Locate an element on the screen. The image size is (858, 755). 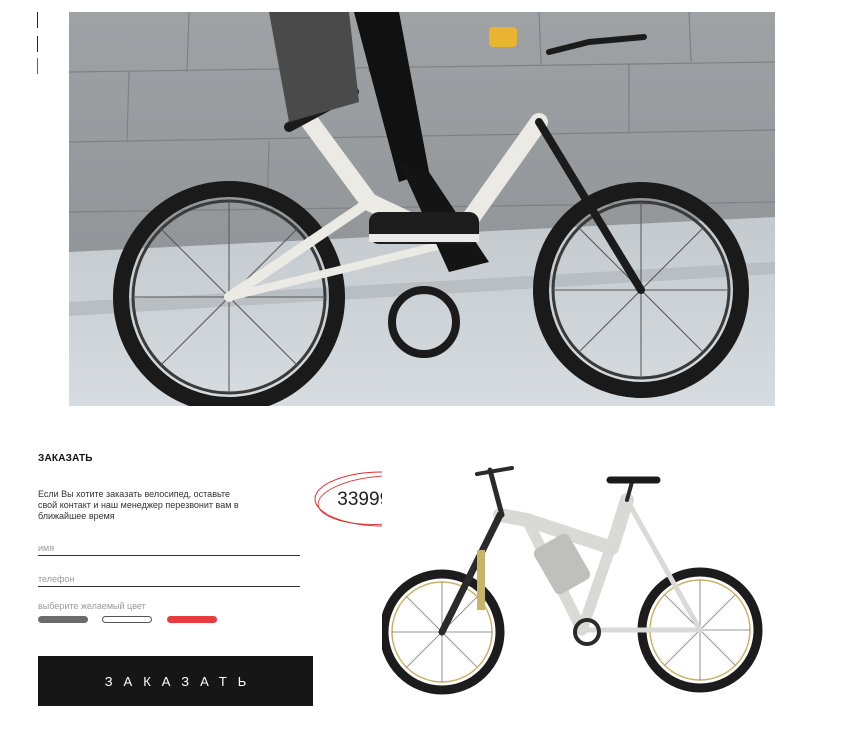
name-field is located at coordinates (169, 545).